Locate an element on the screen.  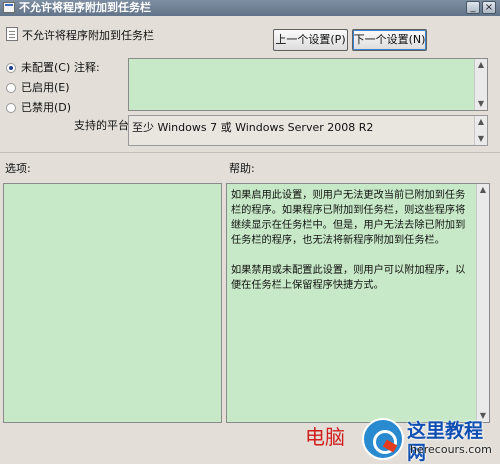
radio-not-configured: 未配置(C) is located at coordinates (38, 68).